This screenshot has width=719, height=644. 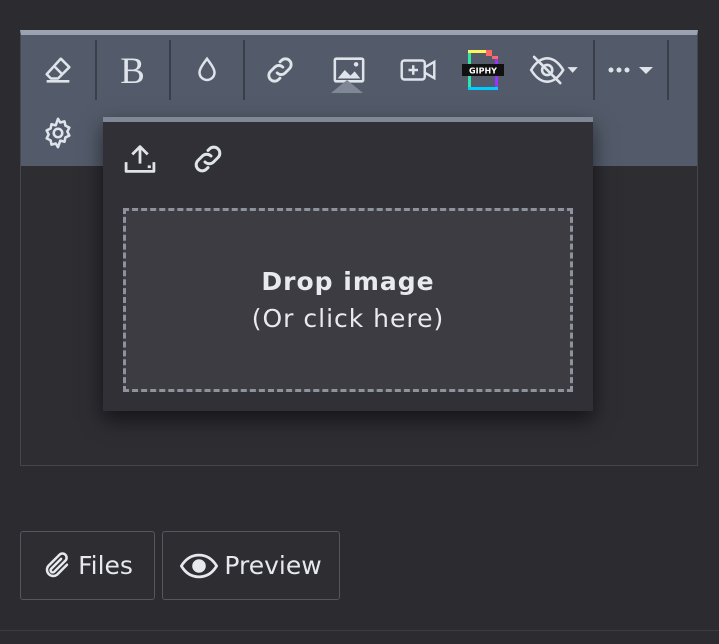 What do you see at coordinates (174, 159) in the screenshot?
I see `popup-tabs` at bounding box center [174, 159].